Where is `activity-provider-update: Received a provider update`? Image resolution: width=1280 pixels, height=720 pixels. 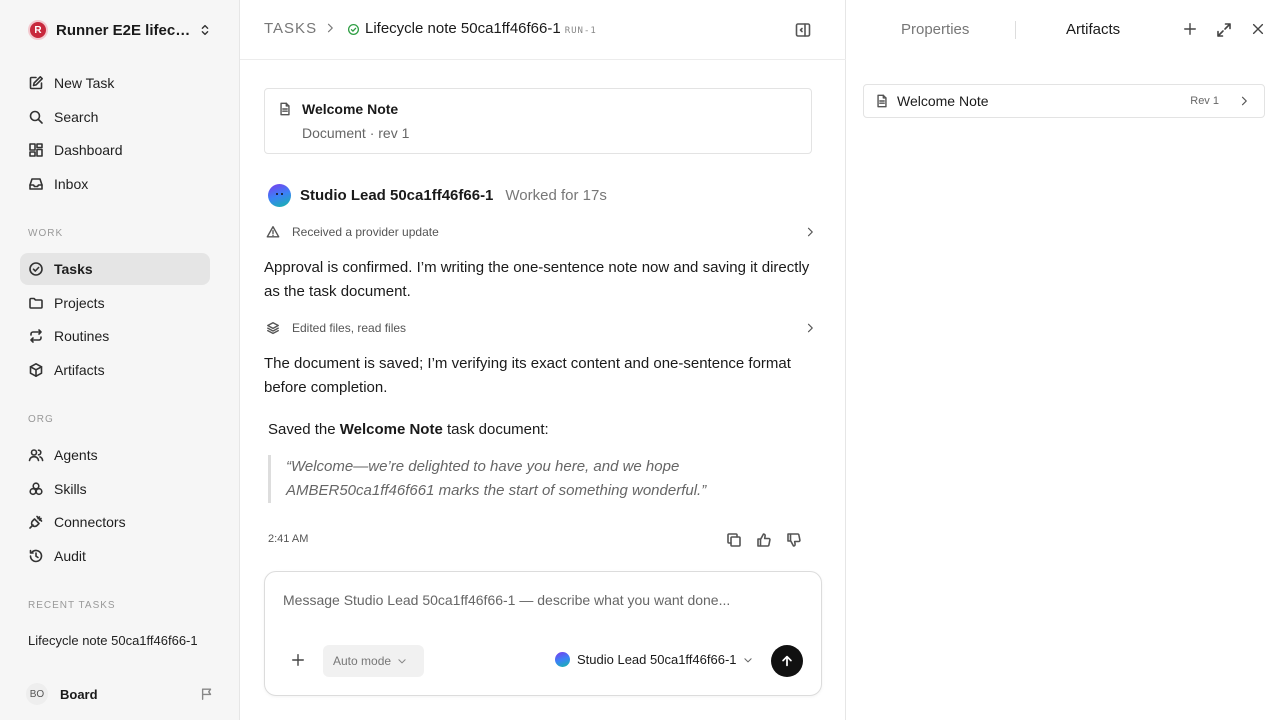 activity-provider-update: Received a provider update is located at coordinates (540, 232).